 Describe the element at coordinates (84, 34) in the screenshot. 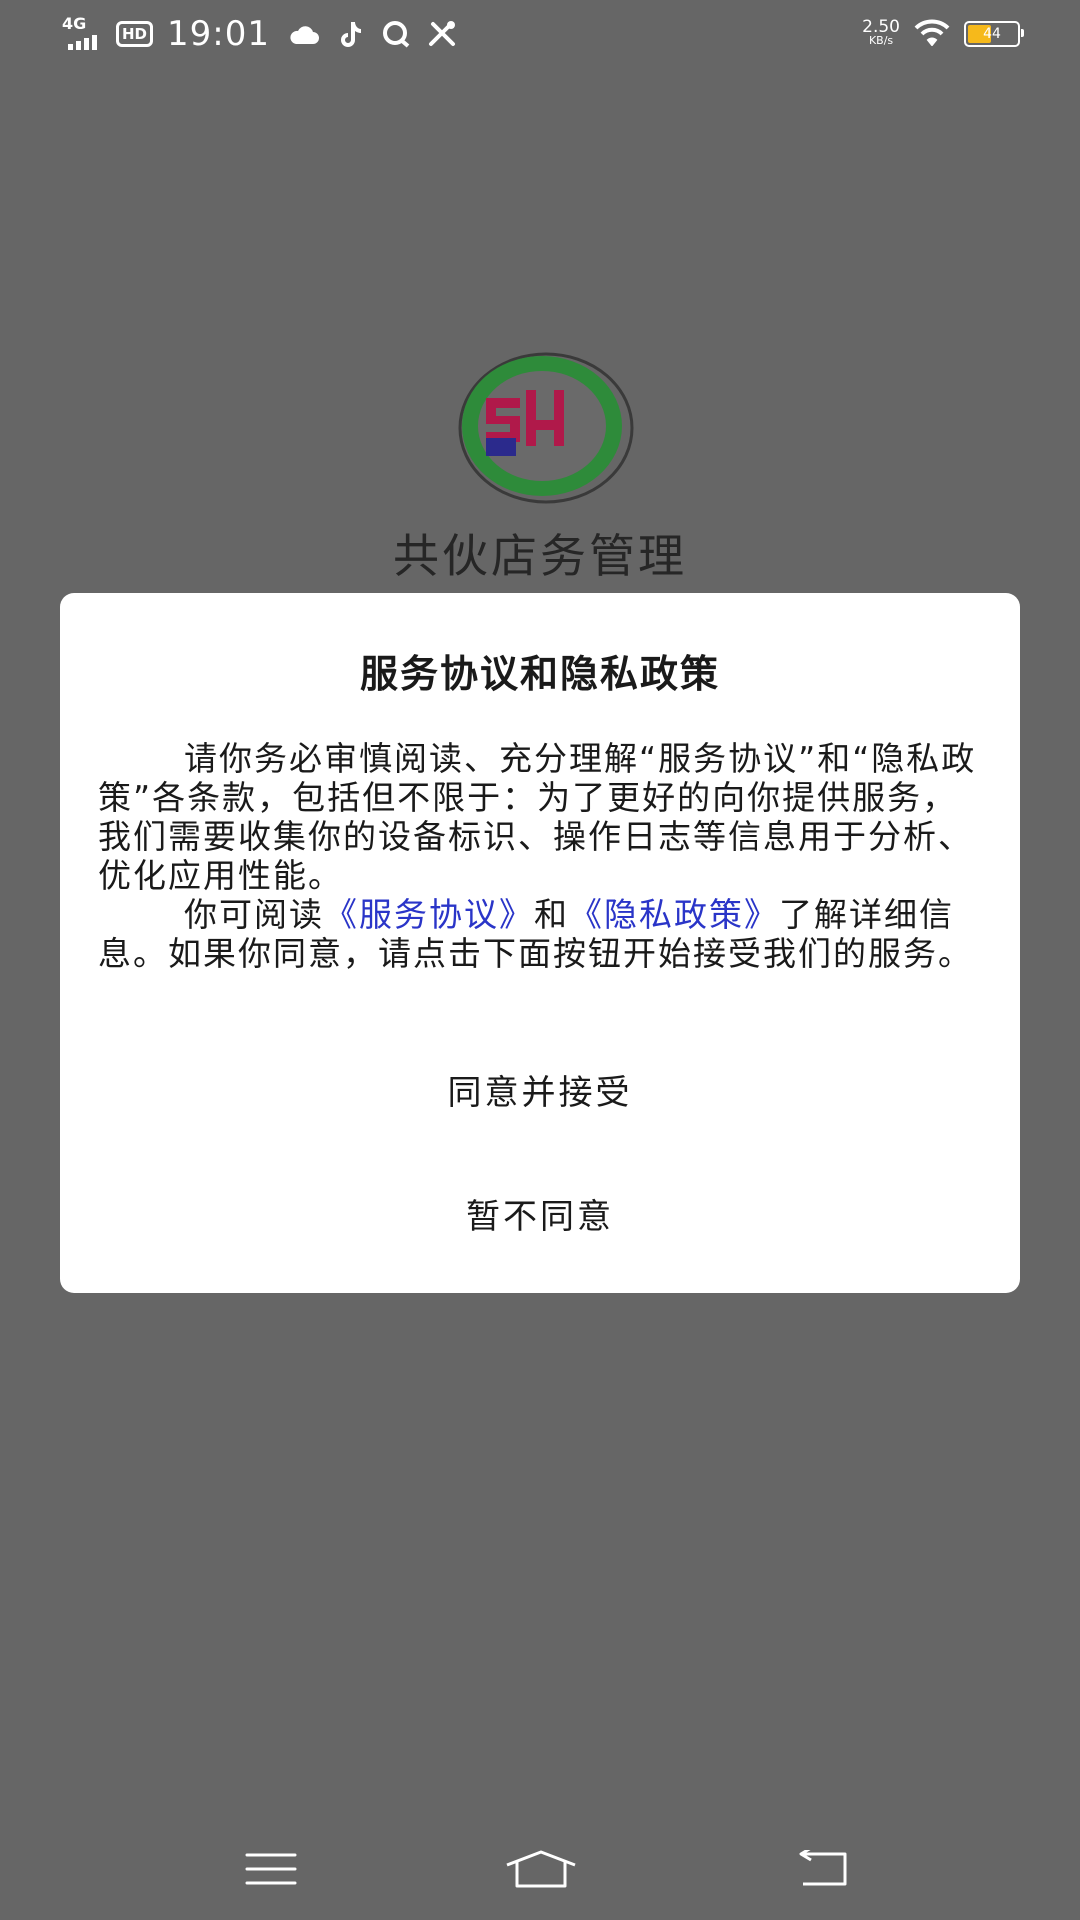

I see `signal-icon: 4G` at that location.